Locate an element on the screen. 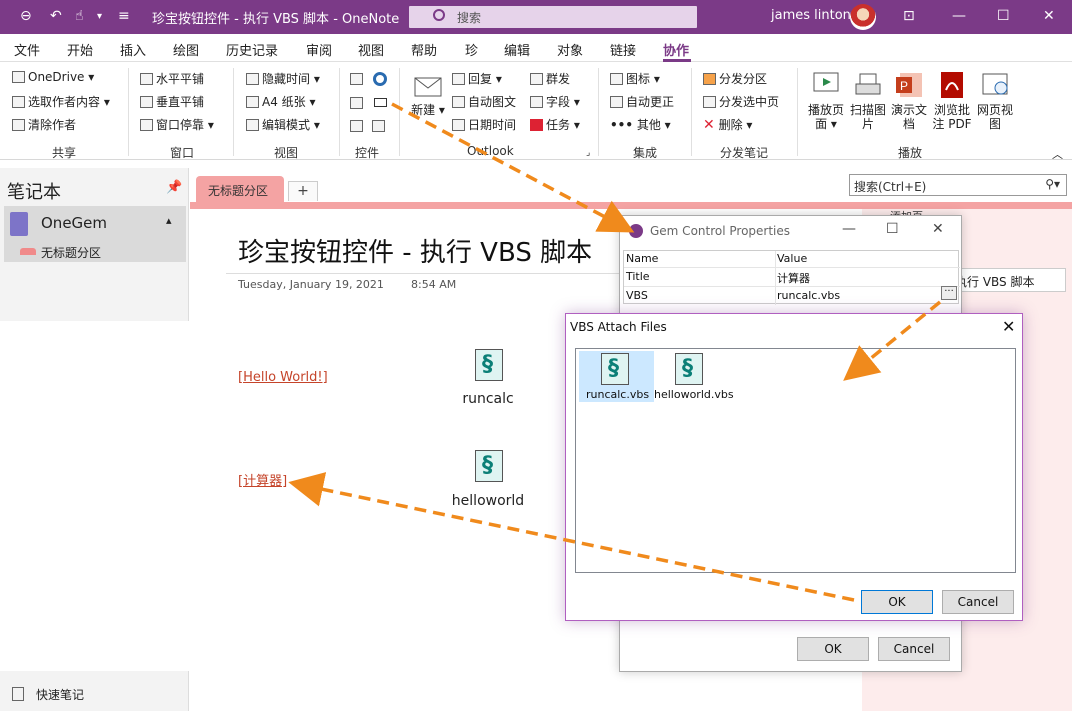 This screenshot has height=711, width=1072. quick-notes-item: 快速笔记 is located at coordinates (48, 694).